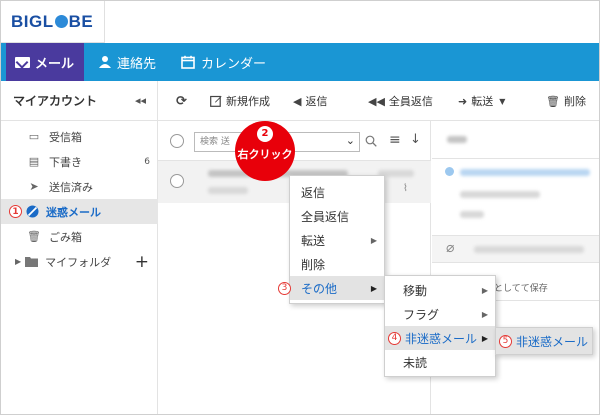 Image resolution: width=600 pixels, height=415 pixels. What do you see at coordinates (449, 171) in the screenshot?
I see `avatar` at bounding box center [449, 171].